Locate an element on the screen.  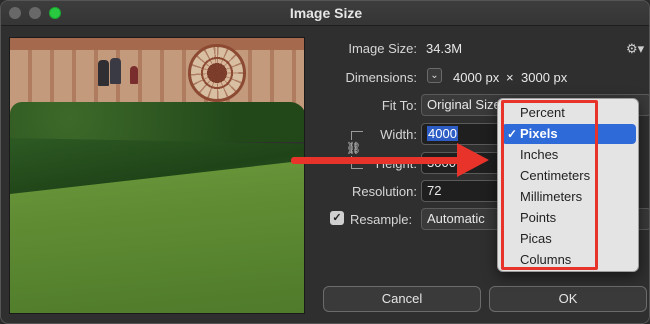
preview-sundial-spokes is located at coordinates (217, 73).